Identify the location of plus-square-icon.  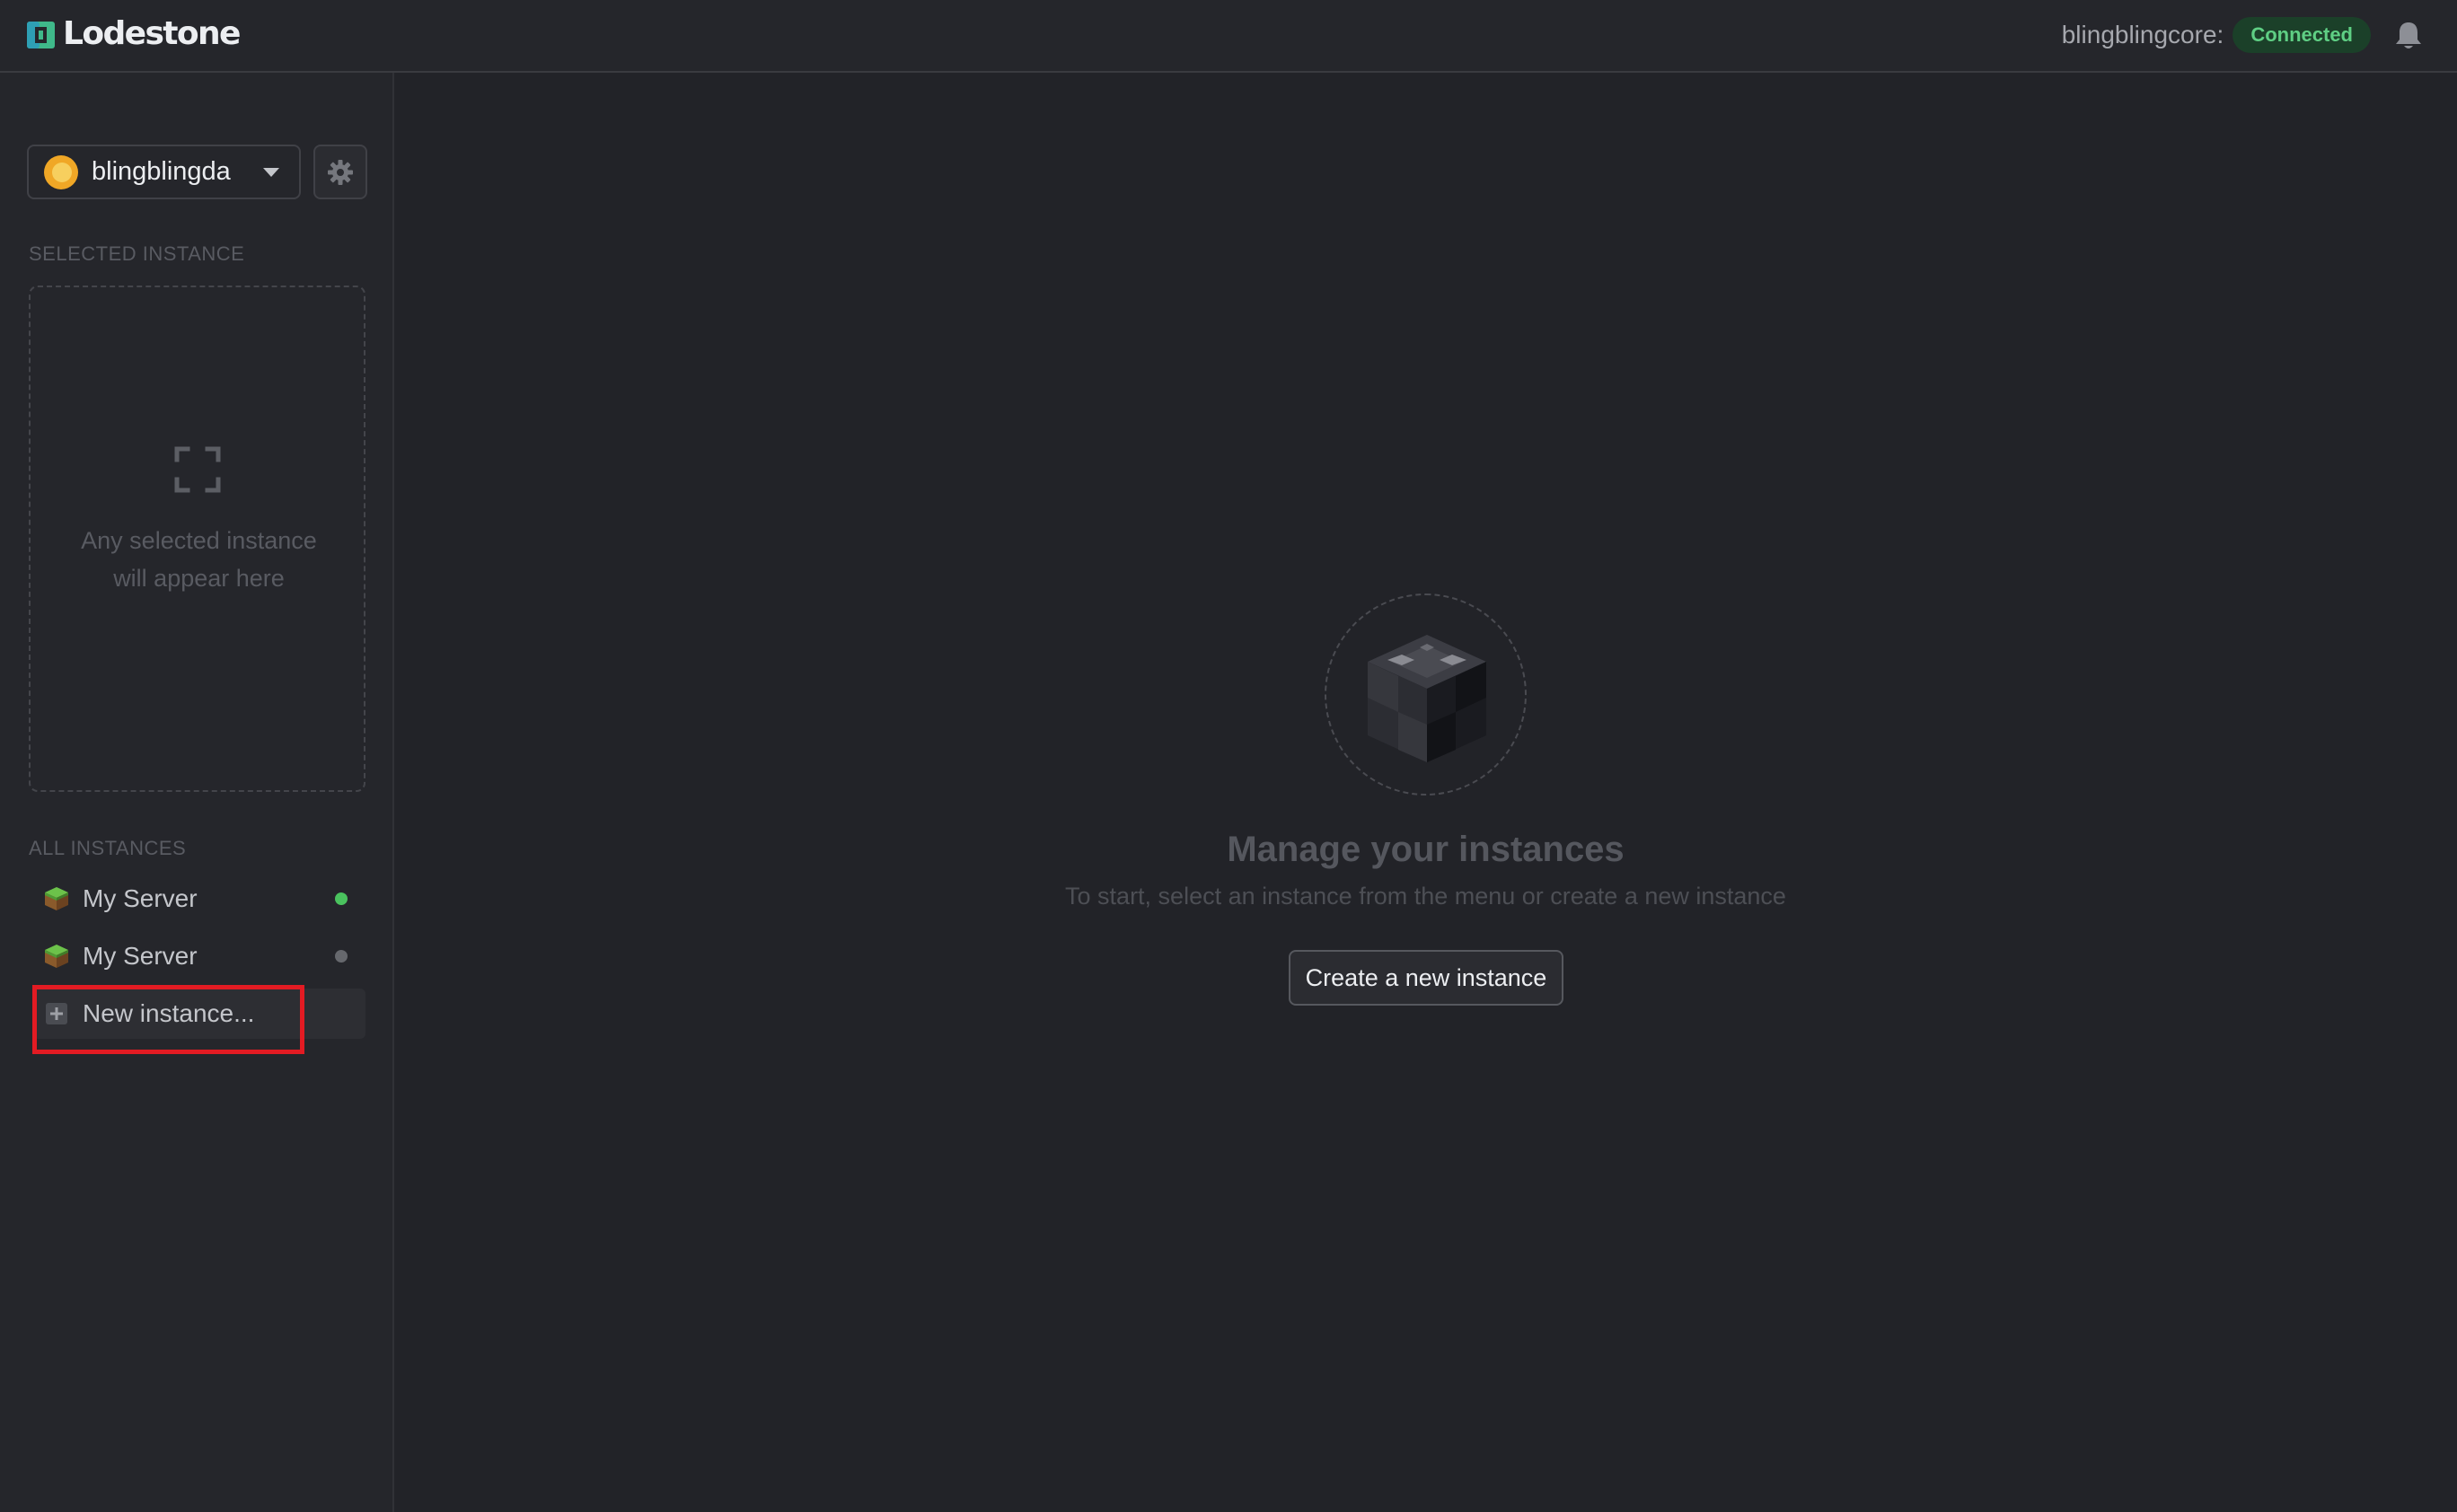
(56, 1013).